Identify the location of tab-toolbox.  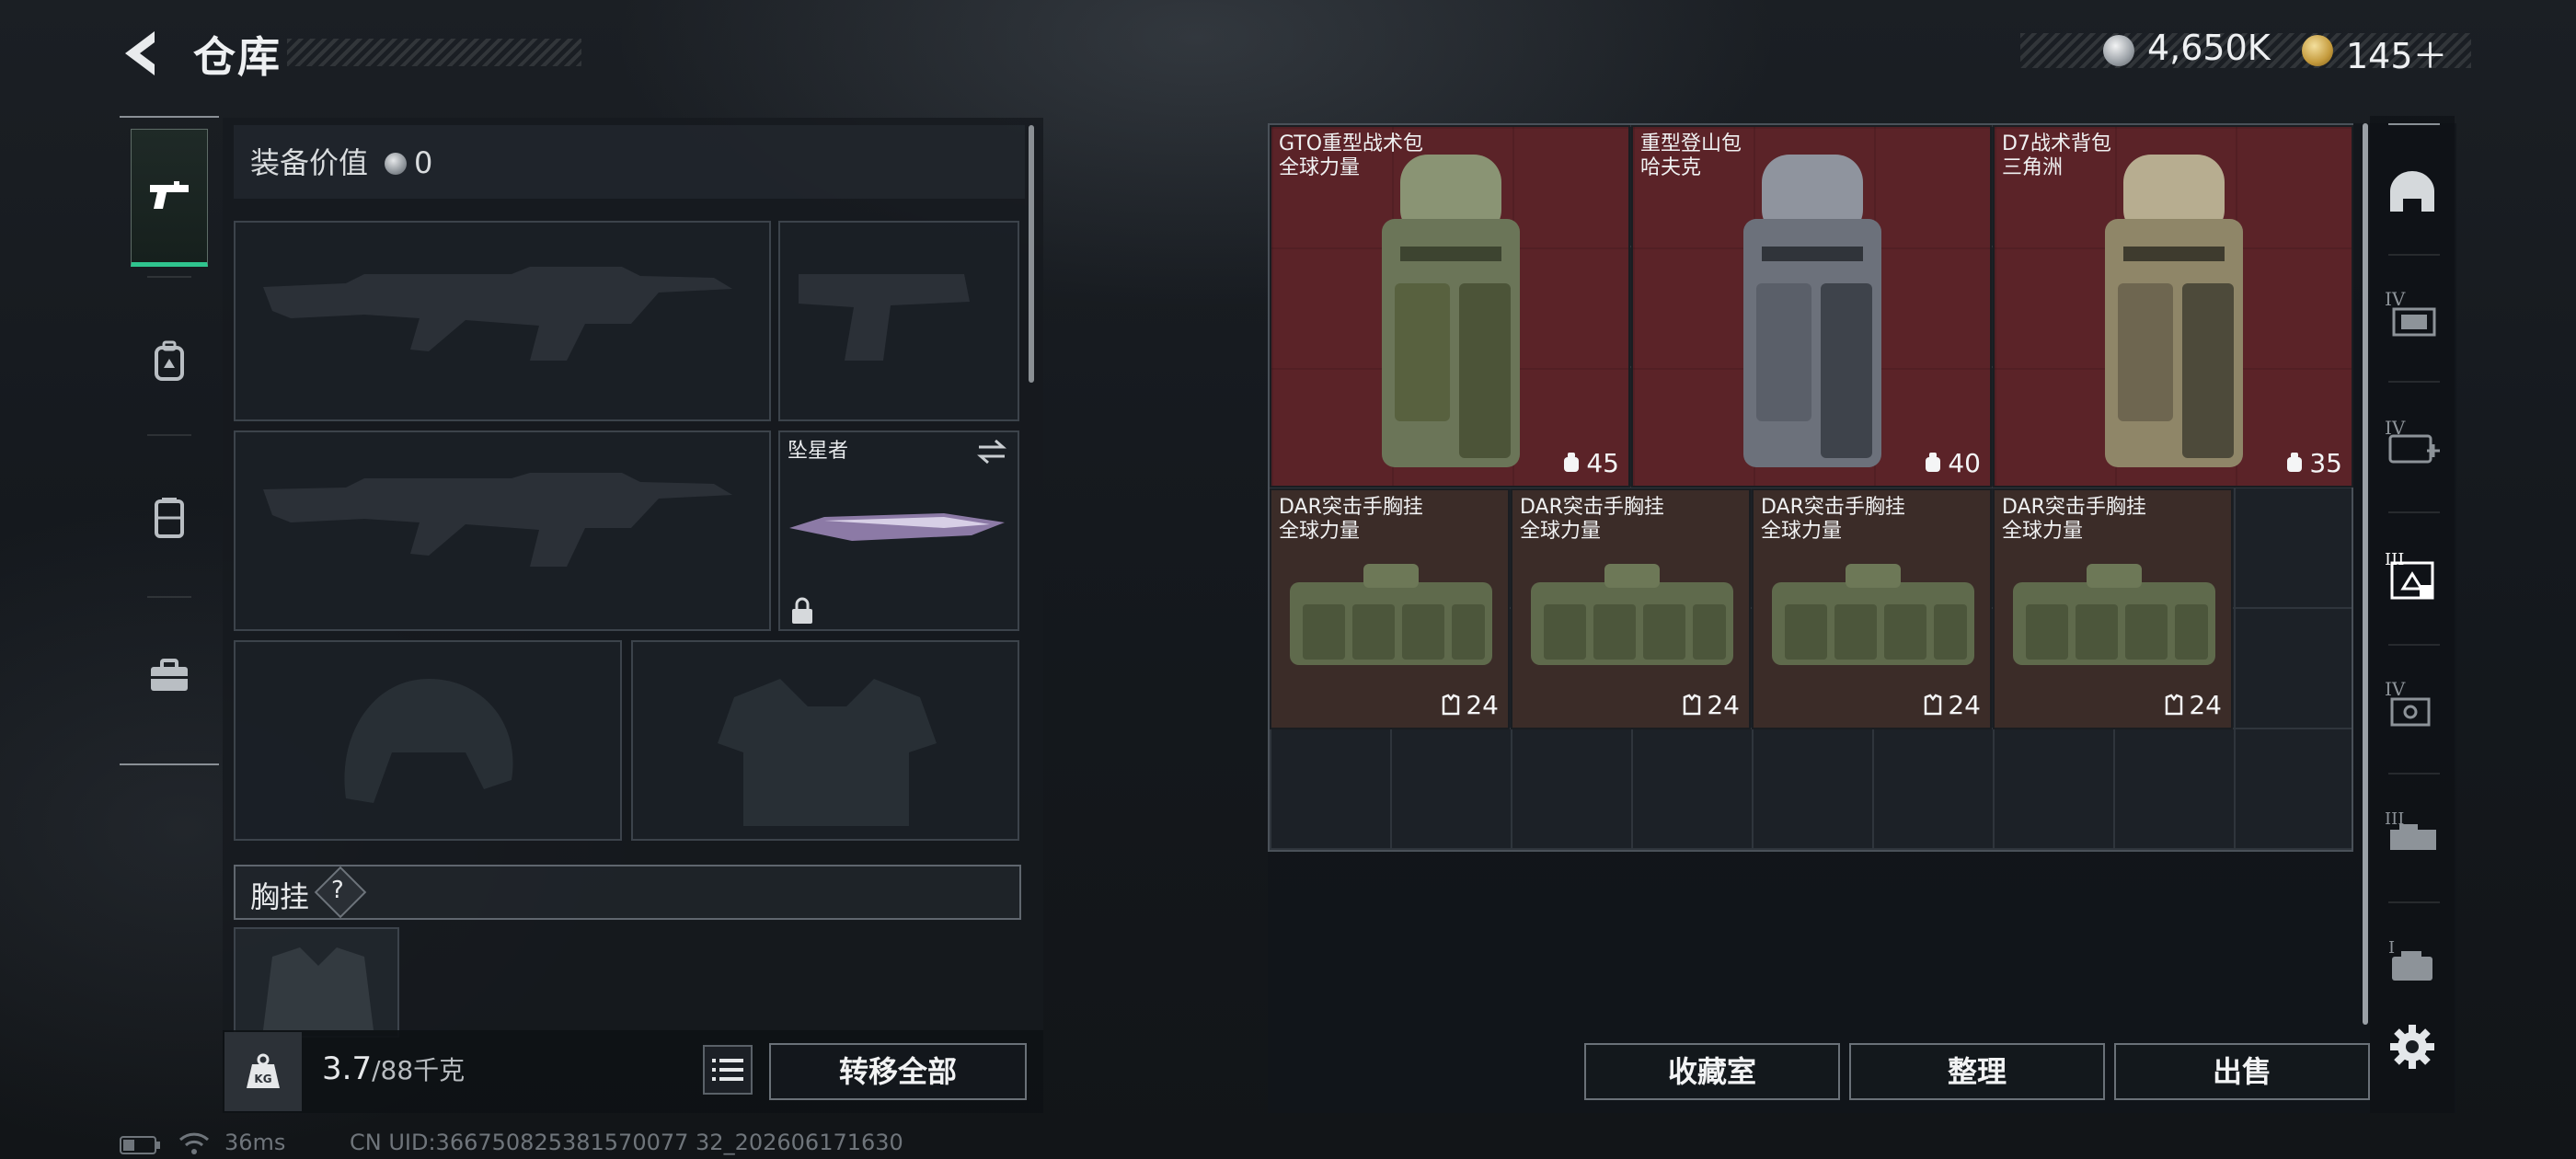
(169, 676).